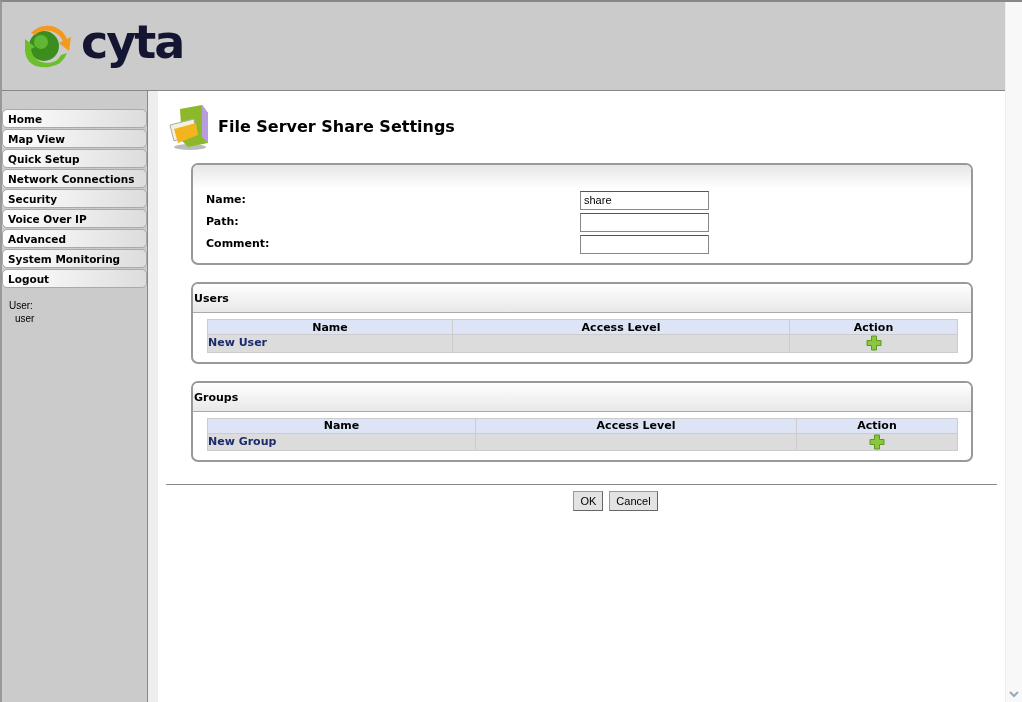 Image resolution: width=1022 pixels, height=702 pixels. Describe the element at coordinates (1013, 352) in the screenshot. I see `scrollbar` at that location.